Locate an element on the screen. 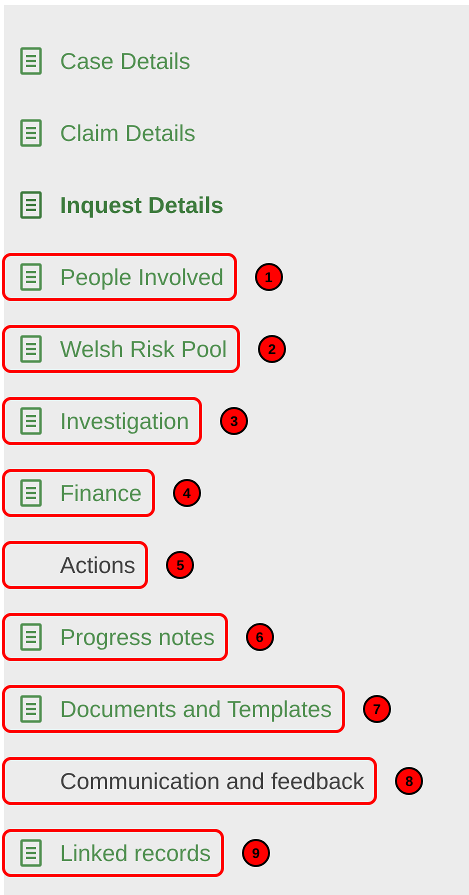 Image resolution: width=469 pixels, height=895 pixels. nav-link: Inquest Details is located at coordinates (122, 205).